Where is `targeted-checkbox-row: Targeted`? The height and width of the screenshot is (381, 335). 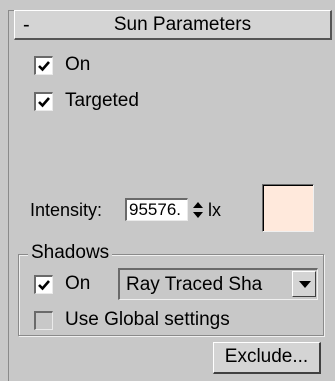 targeted-checkbox-row: Targeted is located at coordinates (86, 101).